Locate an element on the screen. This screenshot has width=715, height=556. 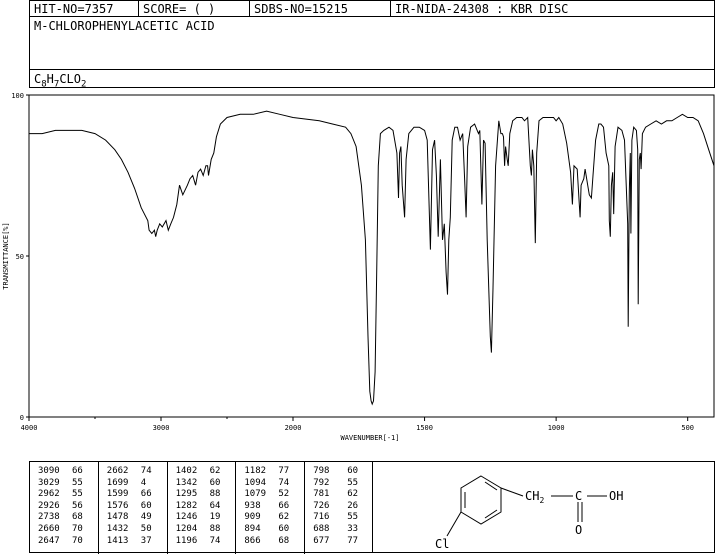
peak-wavenumber: 726 is located at coordinates (321, 505).